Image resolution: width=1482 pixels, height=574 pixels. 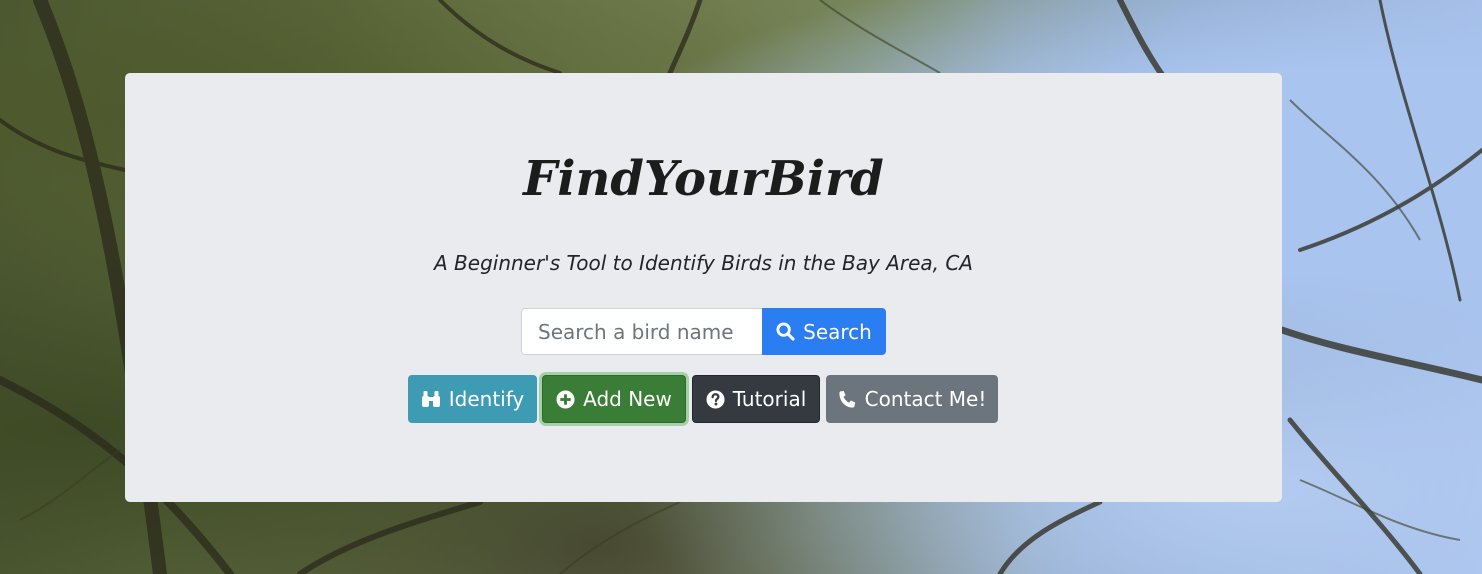 What do you see at coordinates (925, 399) in the screenshot?
I see `contact-button-label: Contact Me!` at bounding box center [925, 399].